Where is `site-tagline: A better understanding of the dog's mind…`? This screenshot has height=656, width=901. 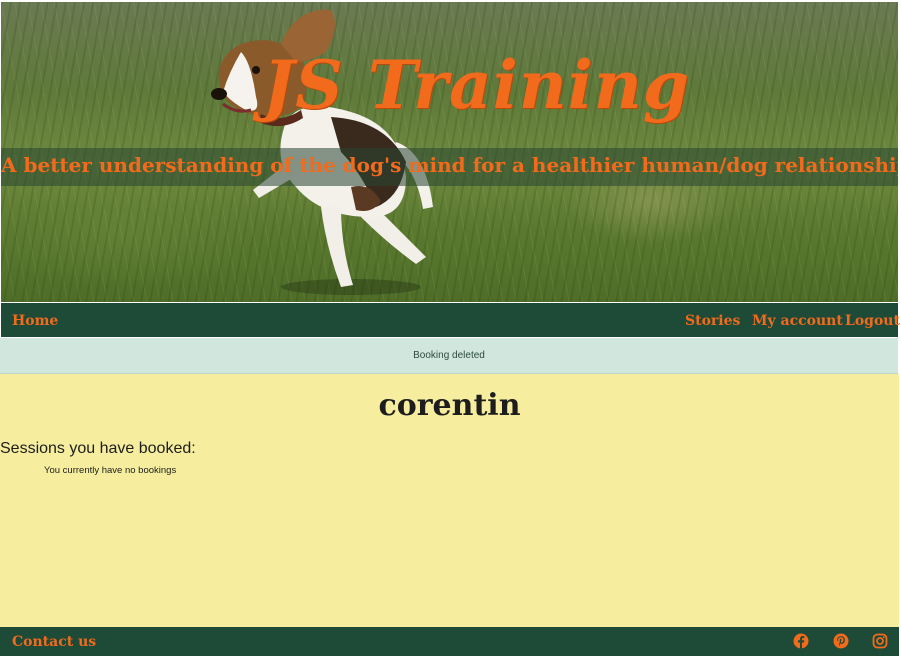 site-tagline: A better understanding of the dog's mind… is located at coordinates (449, 165).